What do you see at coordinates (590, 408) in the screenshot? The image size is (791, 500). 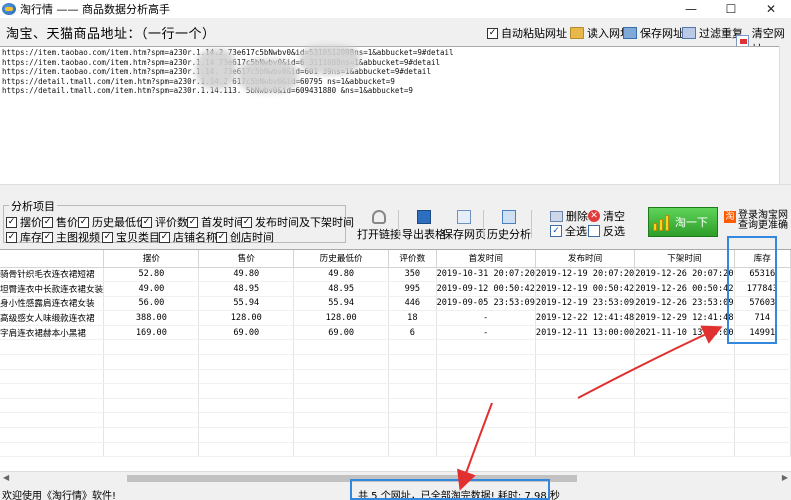 I see `annotation-arrows` at bounding box center [590, 408].